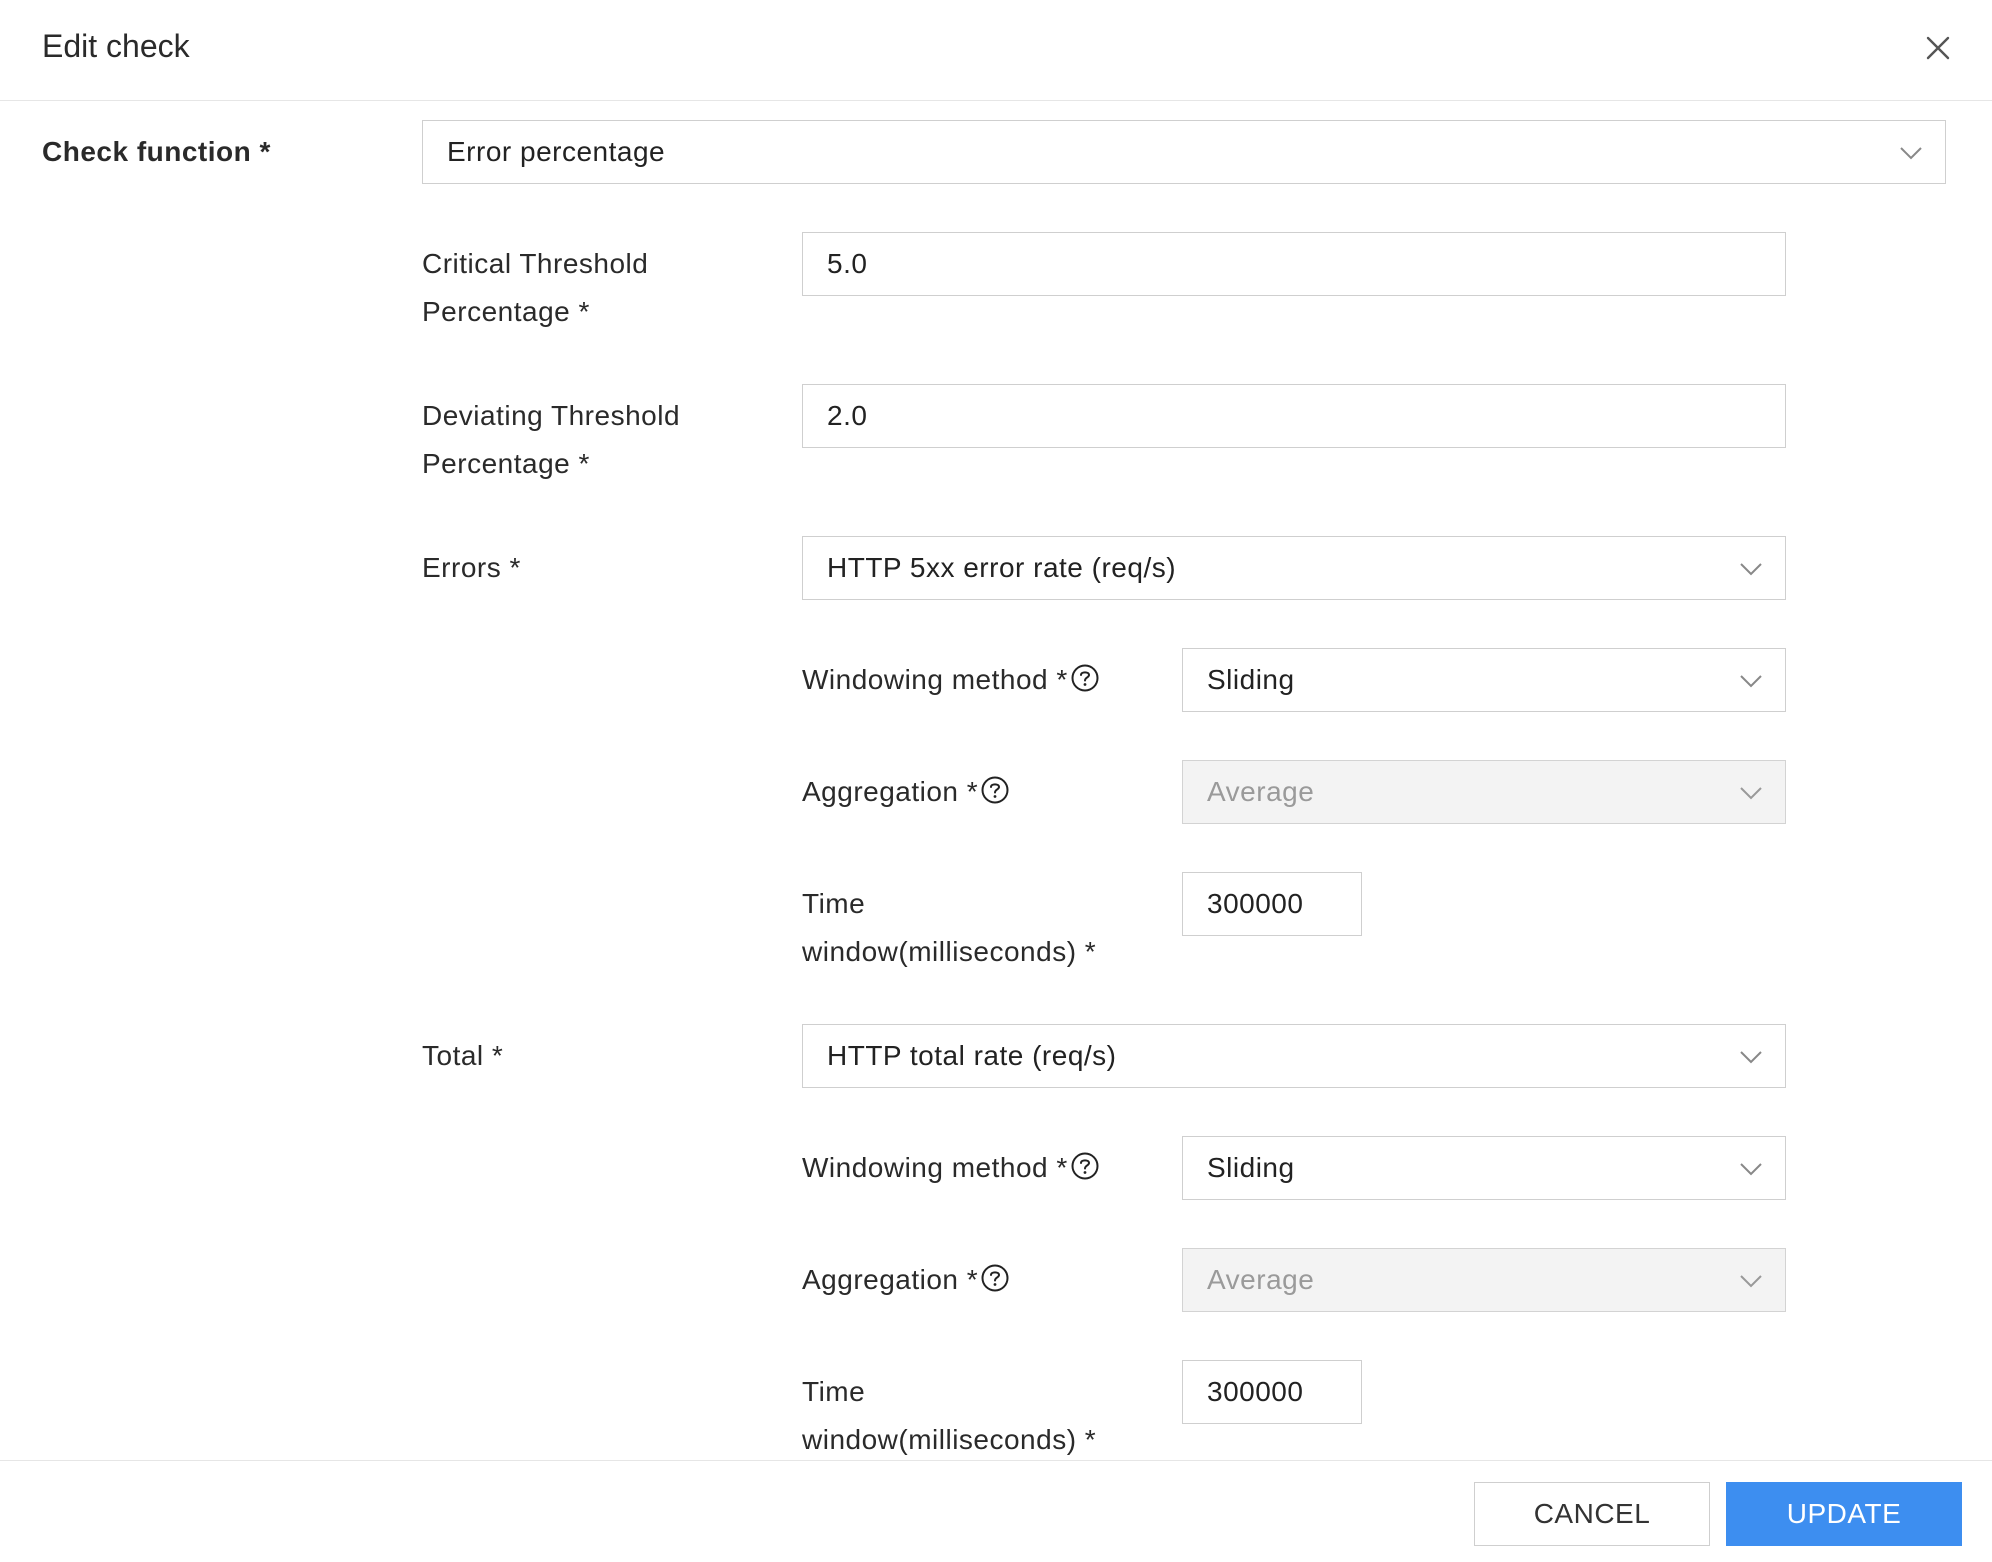 The height and width of the screenshot is (1562, 1992). I want to click on errors-aggregation-label: Aggregation *, so click(906, 792).